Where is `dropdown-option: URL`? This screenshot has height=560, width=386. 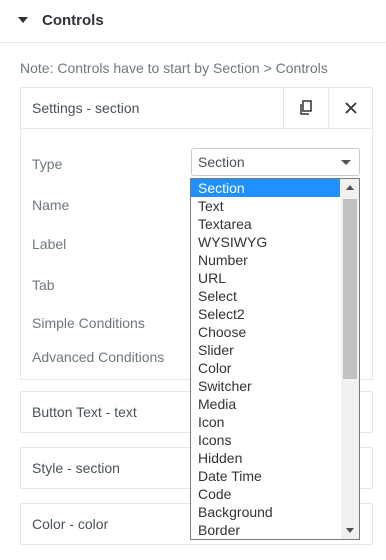 dropdown-option: URL is located at coordinates (265, 278).